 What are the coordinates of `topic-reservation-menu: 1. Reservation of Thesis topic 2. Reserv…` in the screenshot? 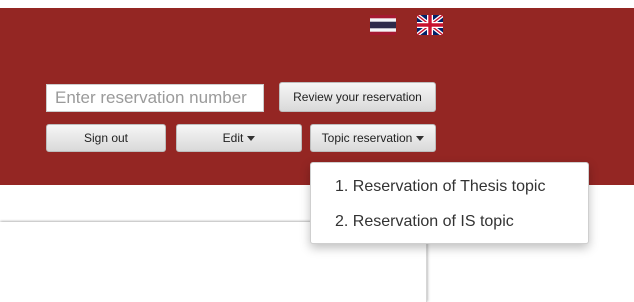 It's located at (449, 203).